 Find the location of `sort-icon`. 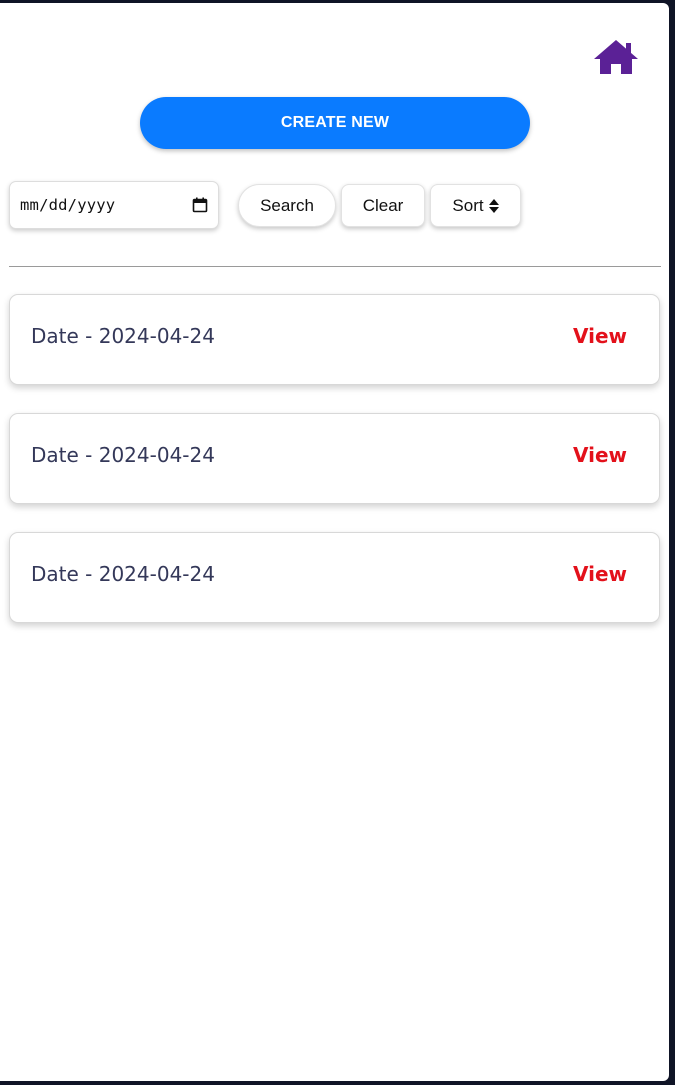

sort-icon is located at coordinates (493, 205).